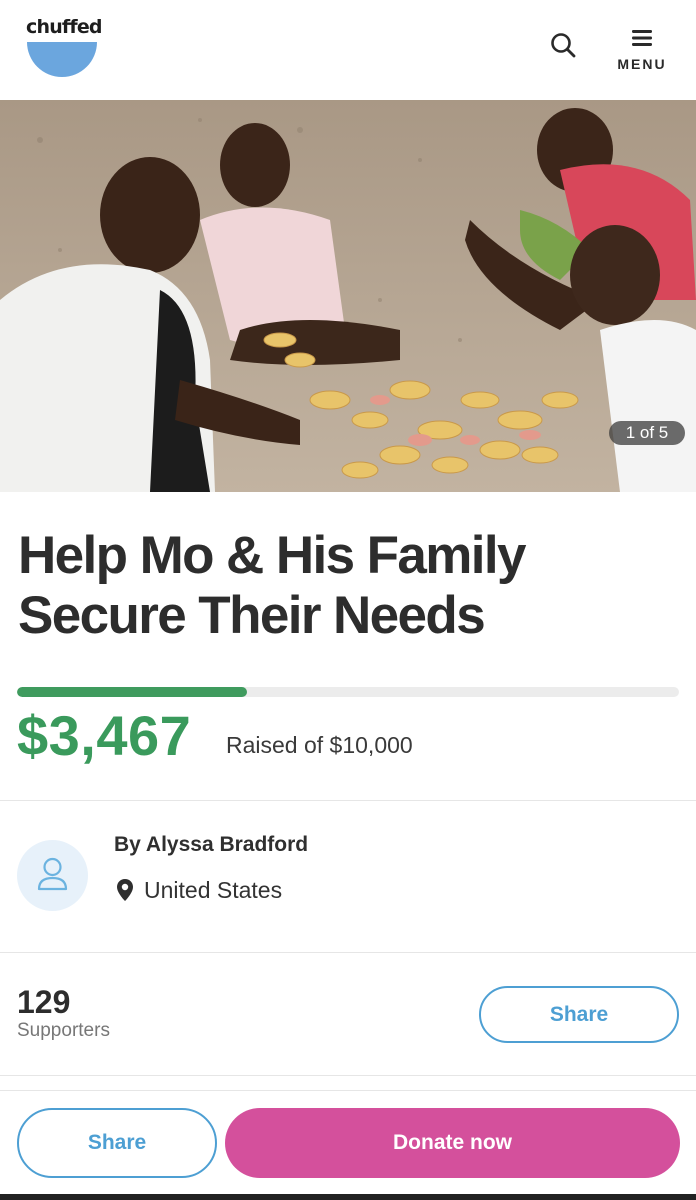 The width and height of the screenshot is (696, 1200). I want to click on search-icon, so click(563, 45).